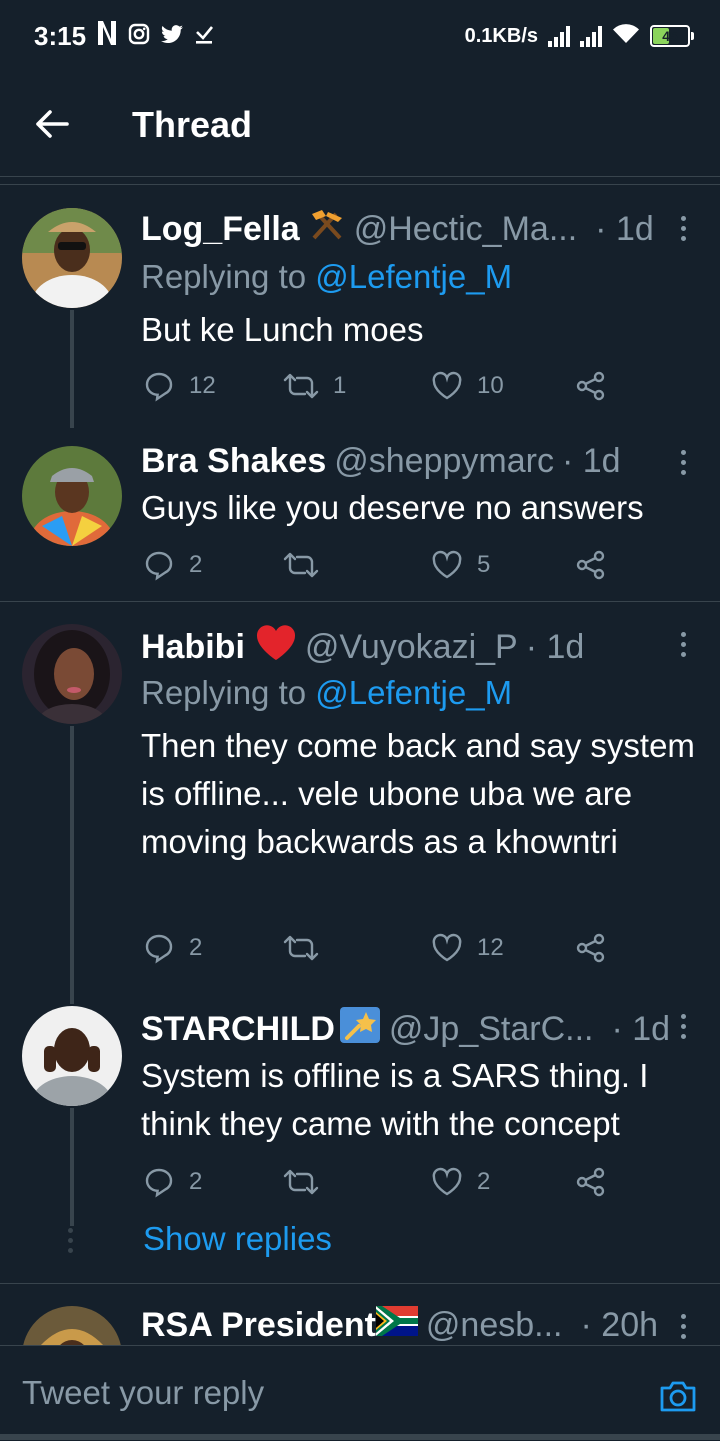 Image resolution: width=720 pixels, height=1441 pixels. I want to click on tweet-rsa-president: RSA President @nesb... · 20h, so click(360, 1314).